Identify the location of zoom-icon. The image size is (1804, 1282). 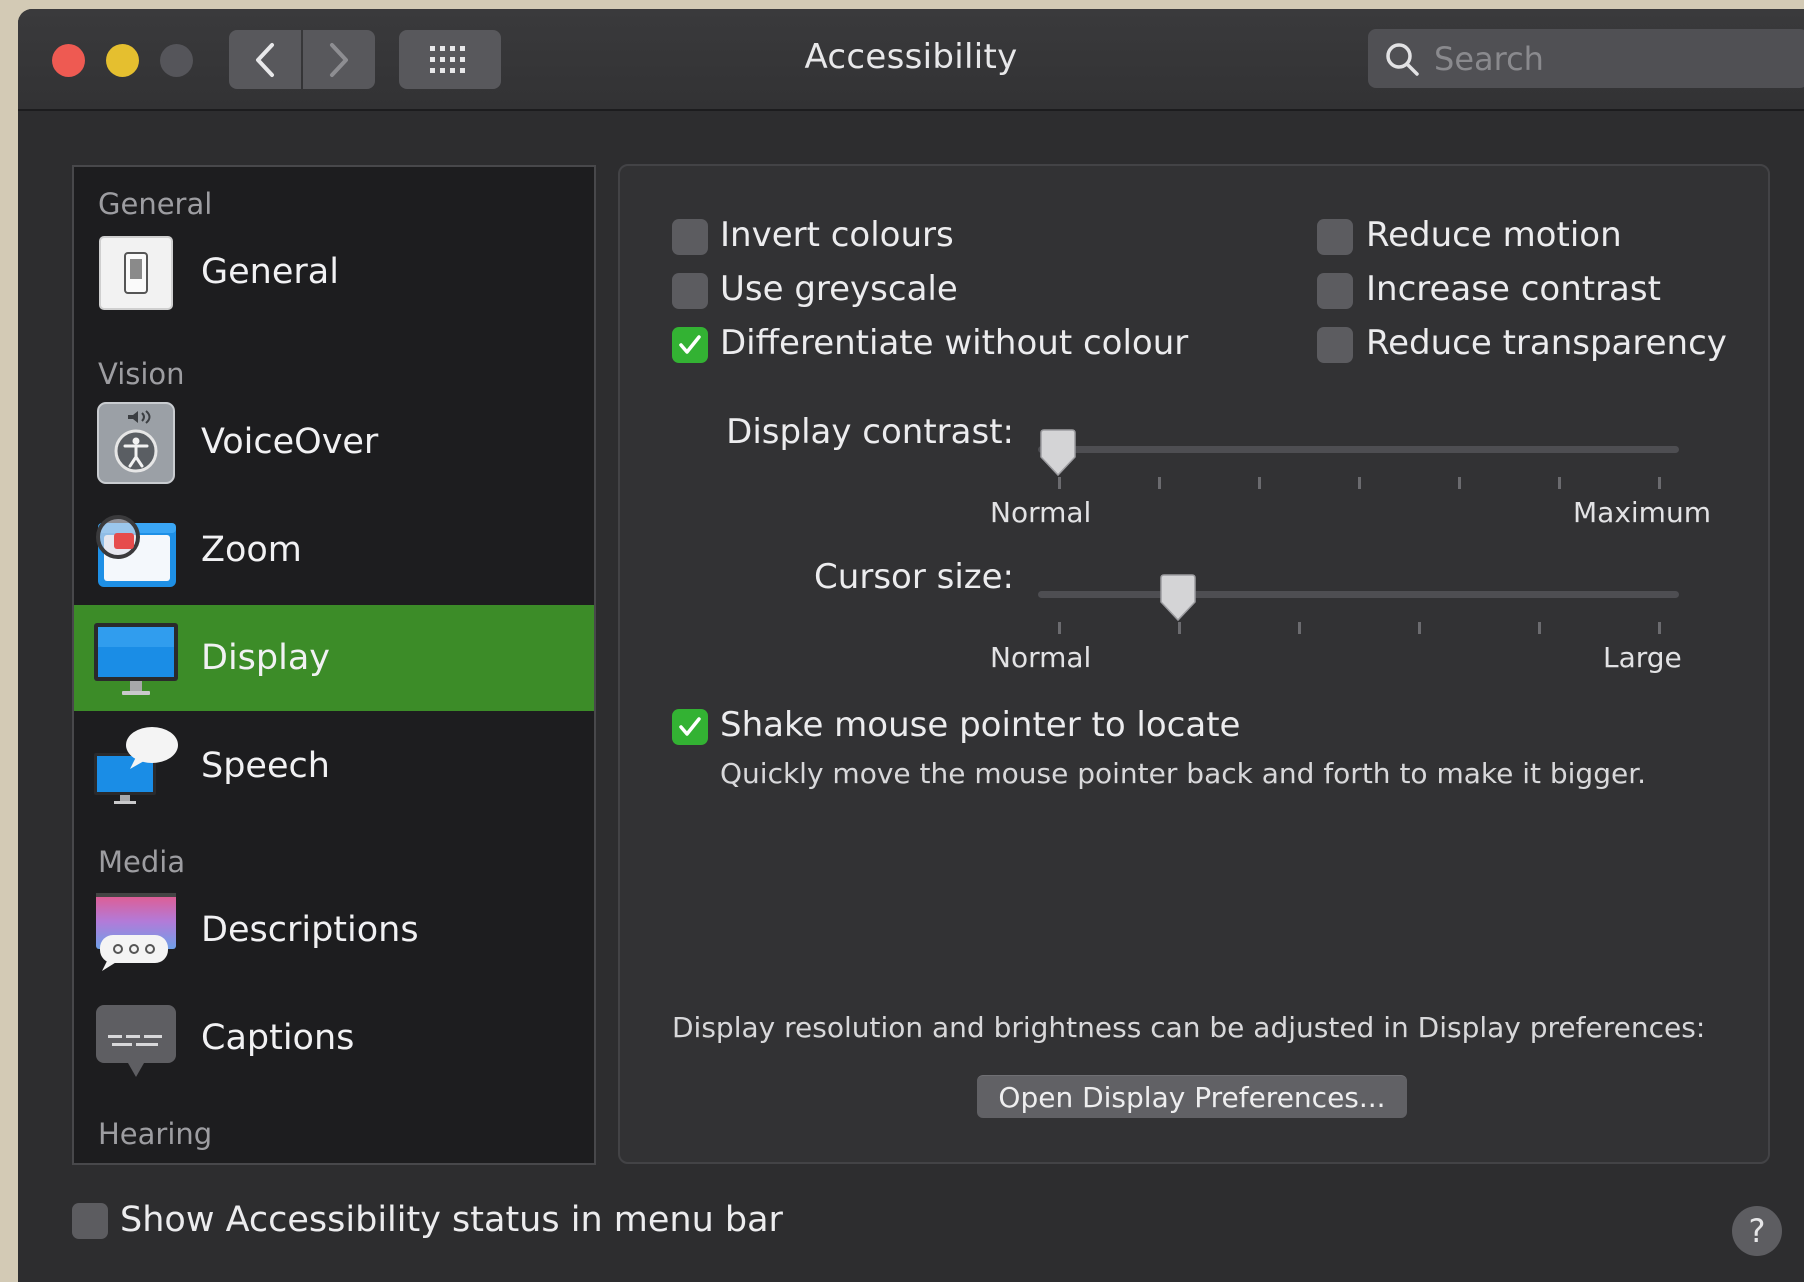
(136, 551).